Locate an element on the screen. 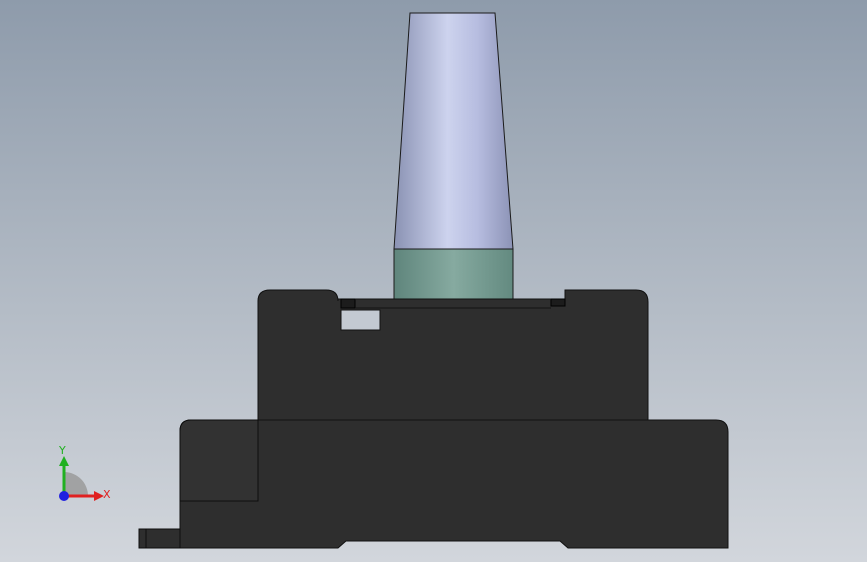  recess-window is located at coordinates (360, 320).